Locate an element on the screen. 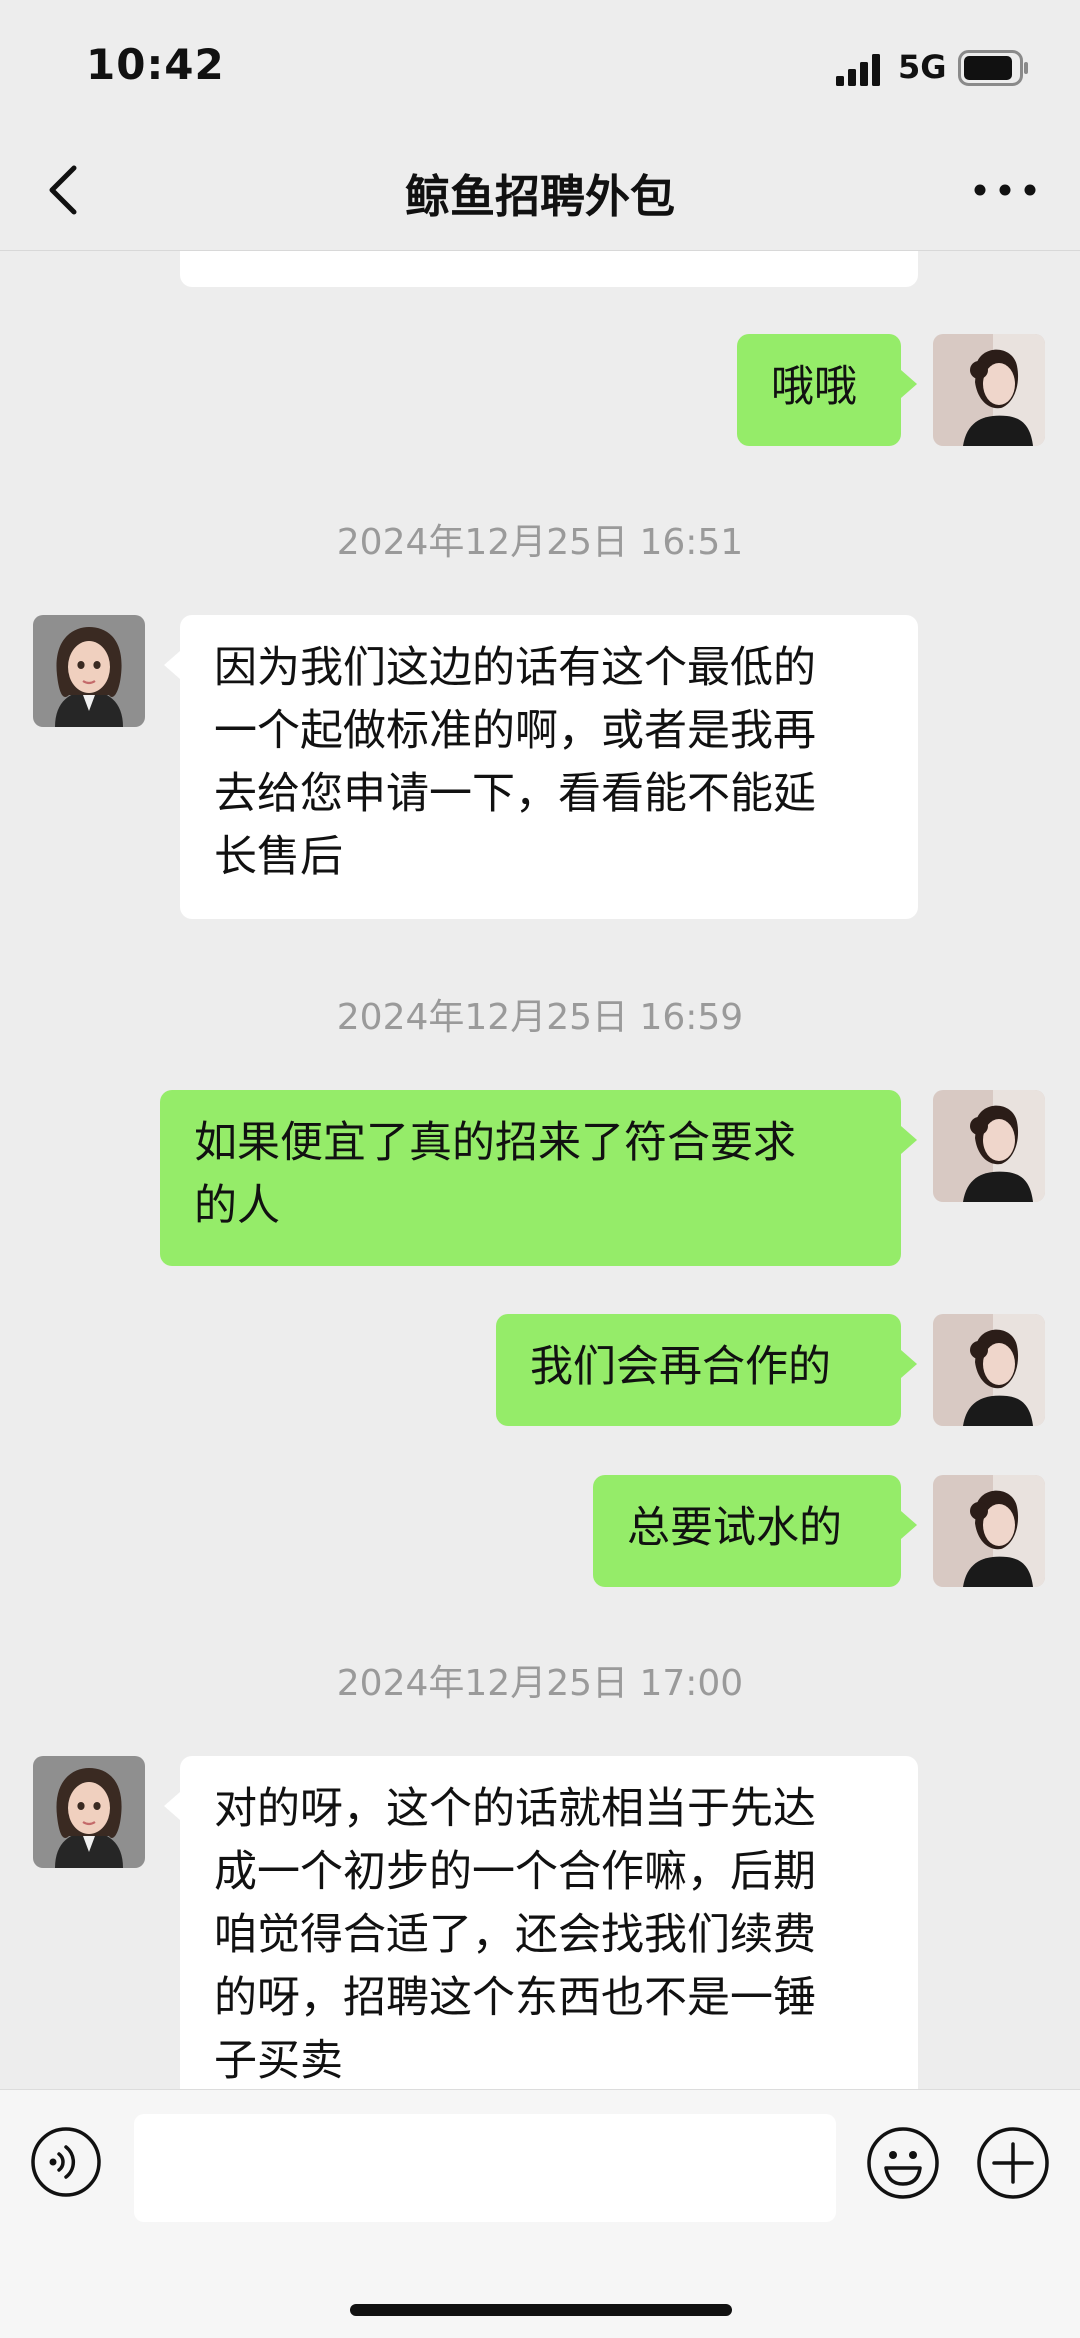 The height and width of the screenshot is (2338, 1080). plus-icon is located at coordinates (1013, 2163).